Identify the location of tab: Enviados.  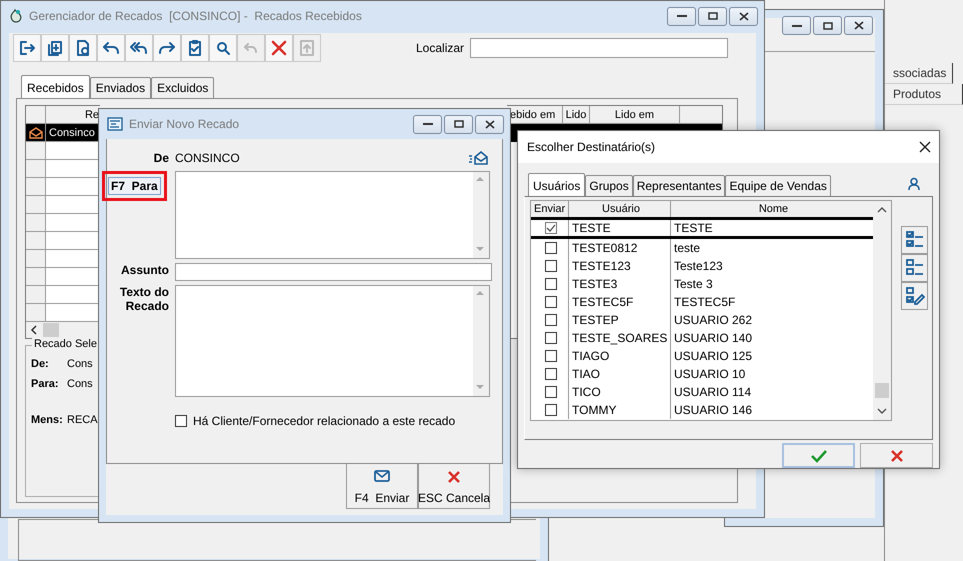
(121, 87).